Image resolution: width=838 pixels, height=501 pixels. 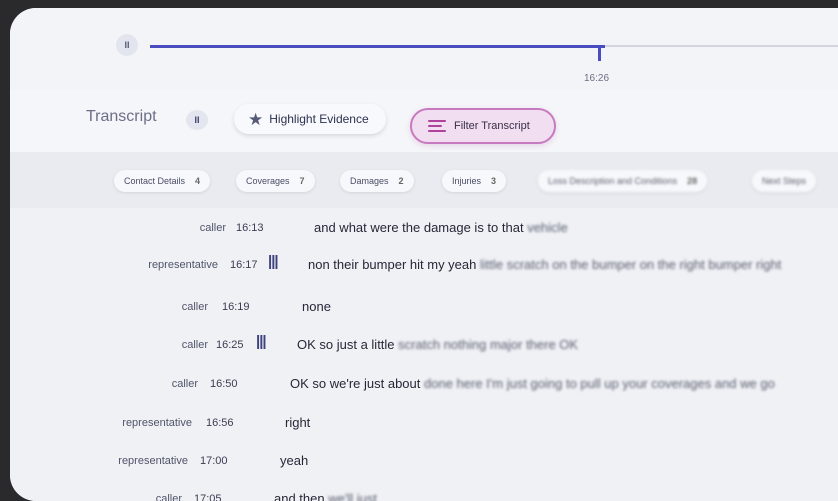 I want to click on tag-label: Coverages, so click(x=268, y=181).